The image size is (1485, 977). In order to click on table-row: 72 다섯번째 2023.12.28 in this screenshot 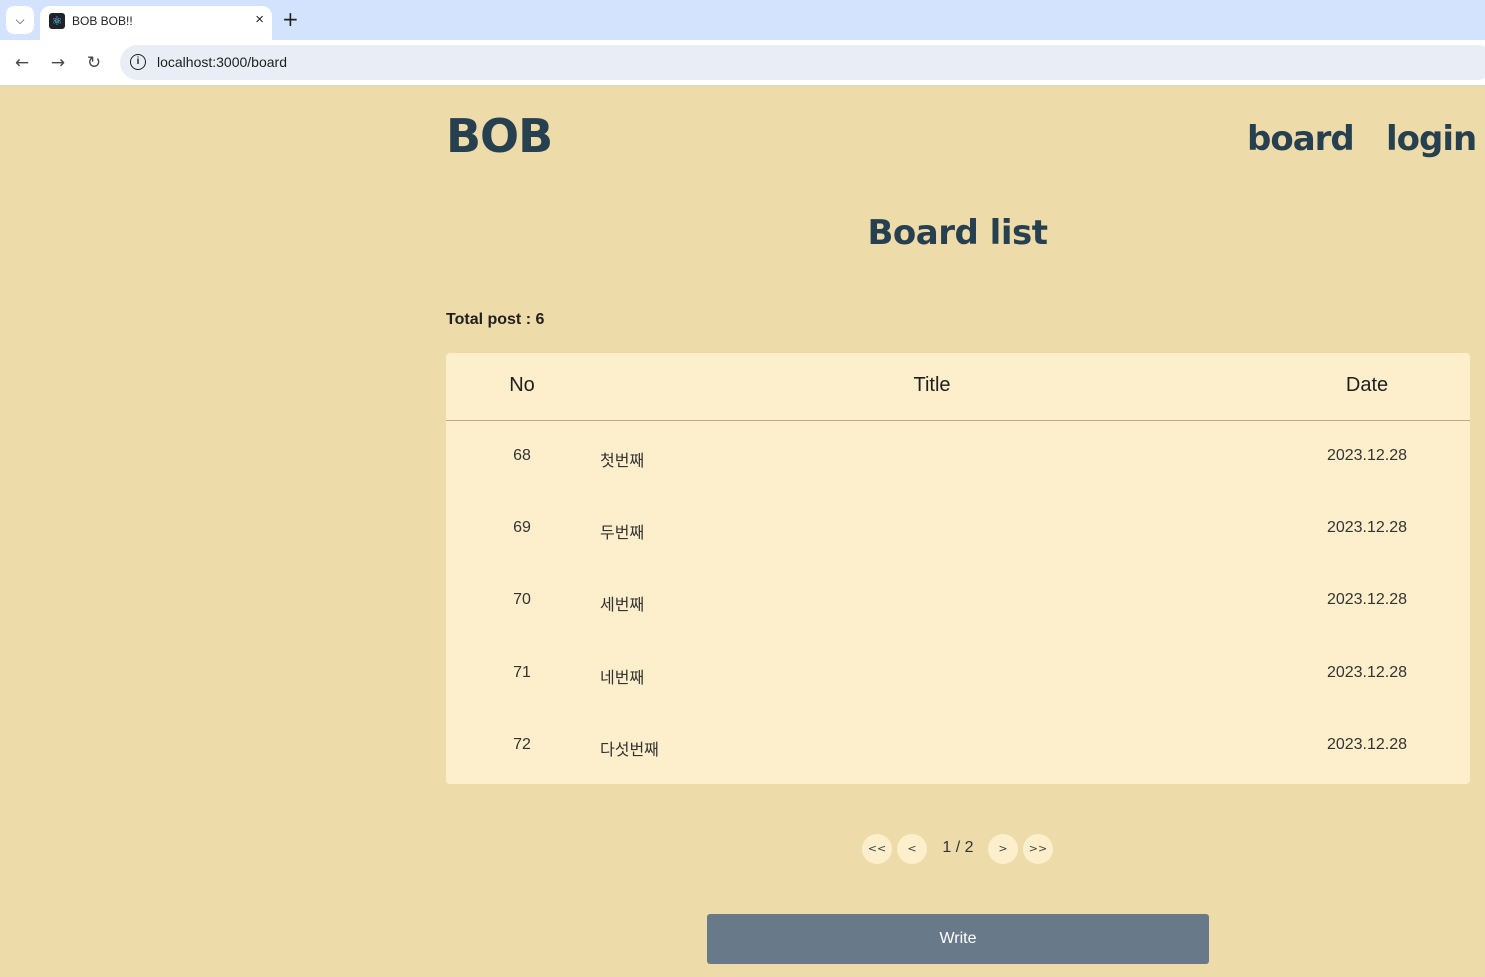, I will do `click(958, 746)`.